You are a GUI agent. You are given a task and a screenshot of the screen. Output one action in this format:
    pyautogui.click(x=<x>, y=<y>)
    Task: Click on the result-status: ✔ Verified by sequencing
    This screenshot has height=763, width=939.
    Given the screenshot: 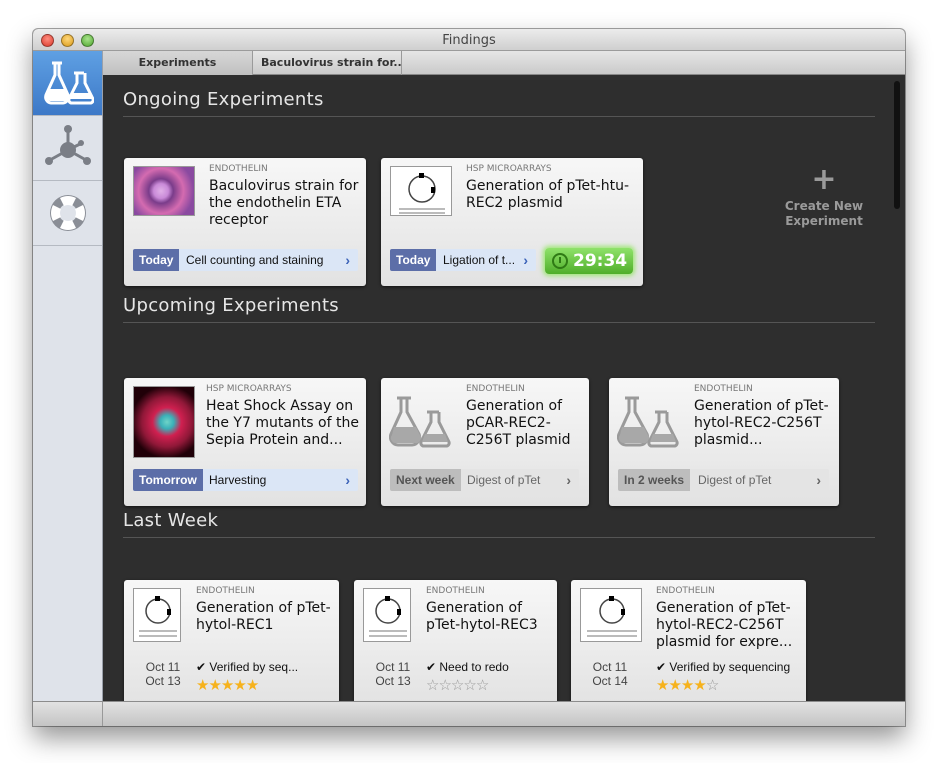 What is the action you would take?
    pyautogui.click(x=723, y=667)
    